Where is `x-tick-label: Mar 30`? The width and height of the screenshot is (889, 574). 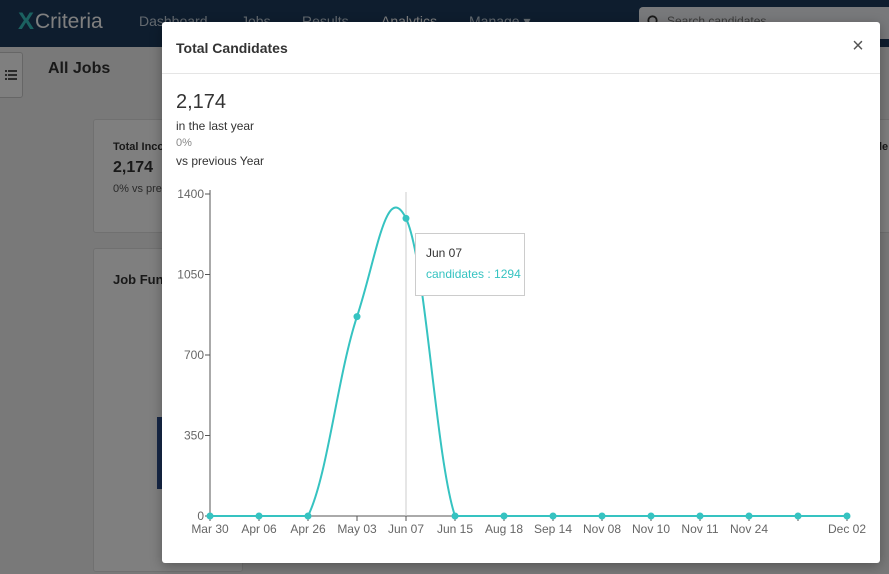
x-tick-label: Mar 30 is located at coordinates (210, 529).